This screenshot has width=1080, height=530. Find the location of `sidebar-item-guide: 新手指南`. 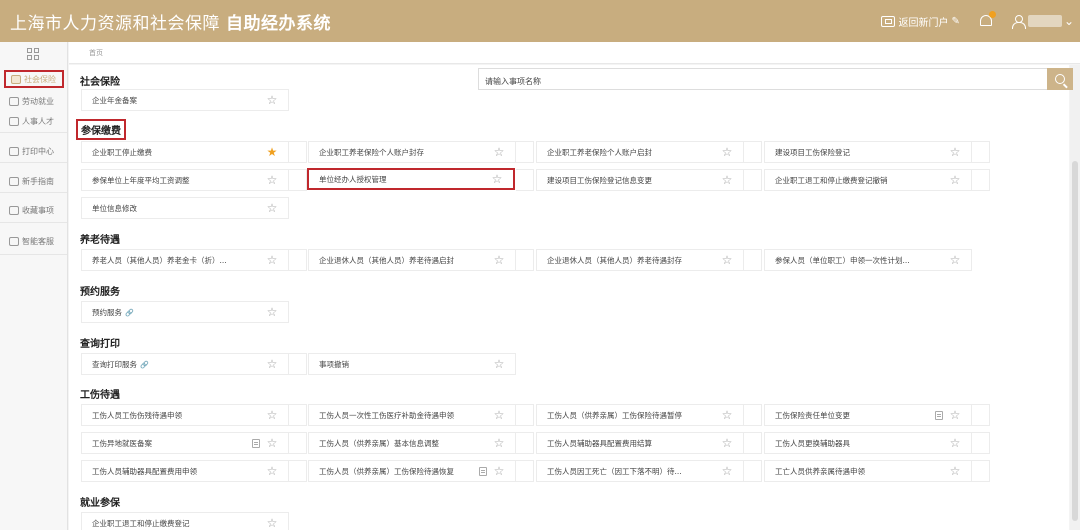

sidebar-item-guide: 新手指南 is located at coordinates (34, 181).